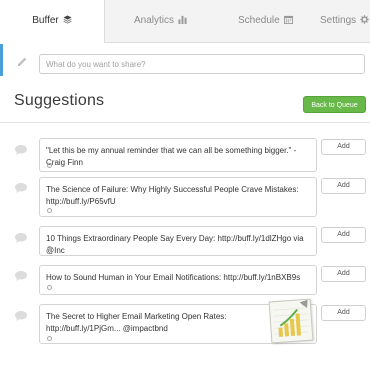 This screenshot has height=370, width=370. What do you see at coordinates (59, 100) in the screenshot?
I see `page-title: Suggestions` at bounding box center [59, 100].